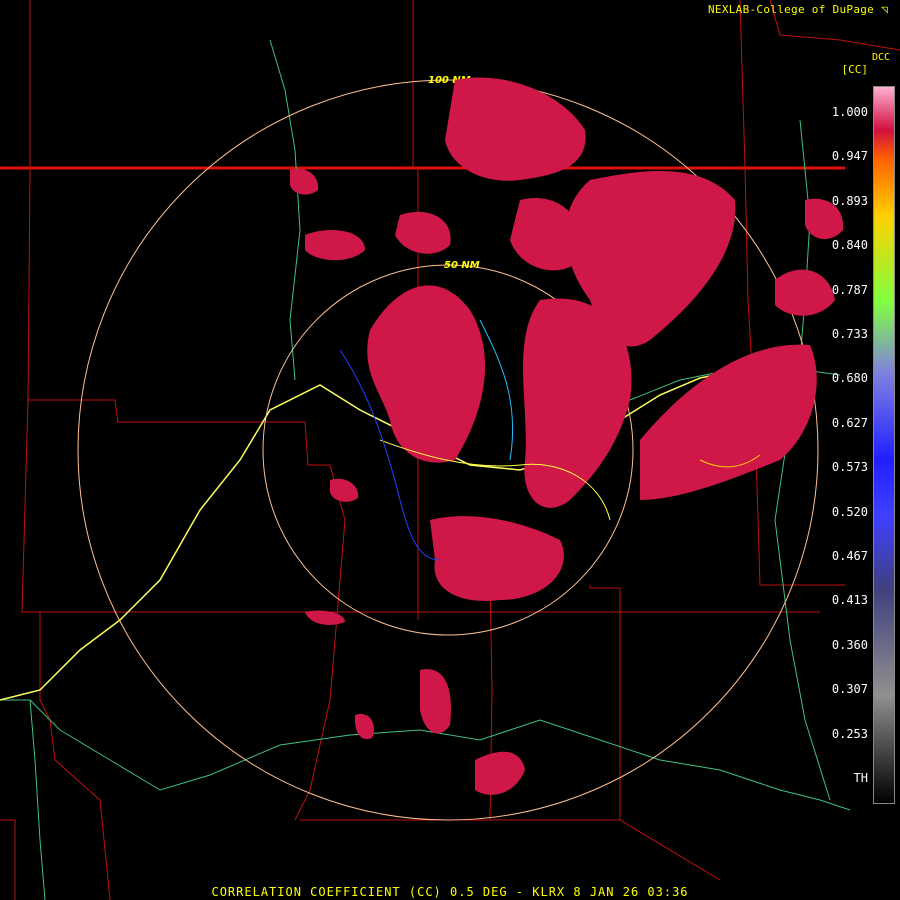  Describe the element at coordinates (304, 181) in the screenshot. I see `echo-nw-small` at that location.